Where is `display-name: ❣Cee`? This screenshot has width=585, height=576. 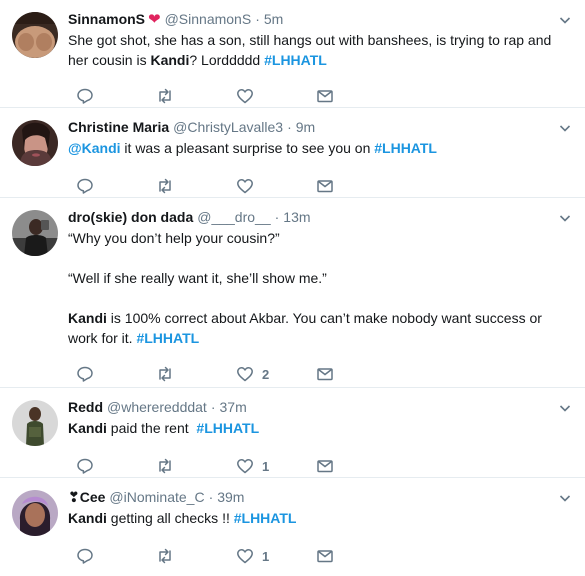
display-name: ❣Cee is located at coordinates (86, 497).